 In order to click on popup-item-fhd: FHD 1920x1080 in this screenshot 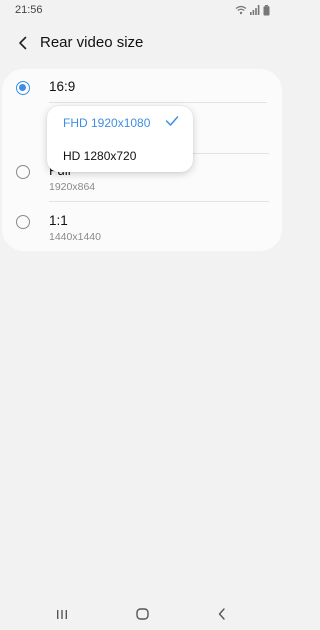, I will do `click(120, 122)`.